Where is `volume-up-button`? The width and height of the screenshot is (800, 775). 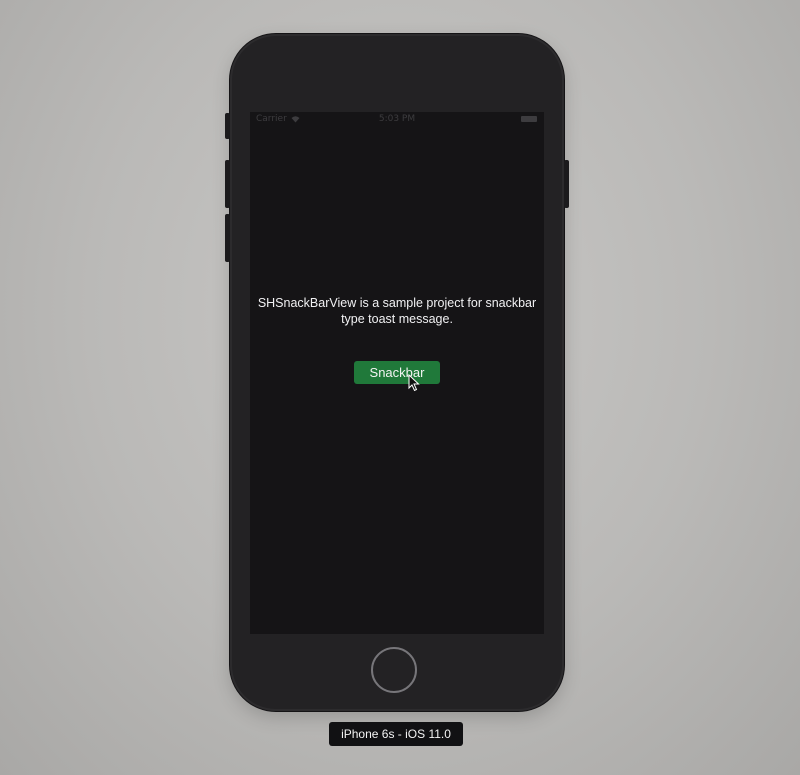
volume-up-button is located at coordinates (227, 184).